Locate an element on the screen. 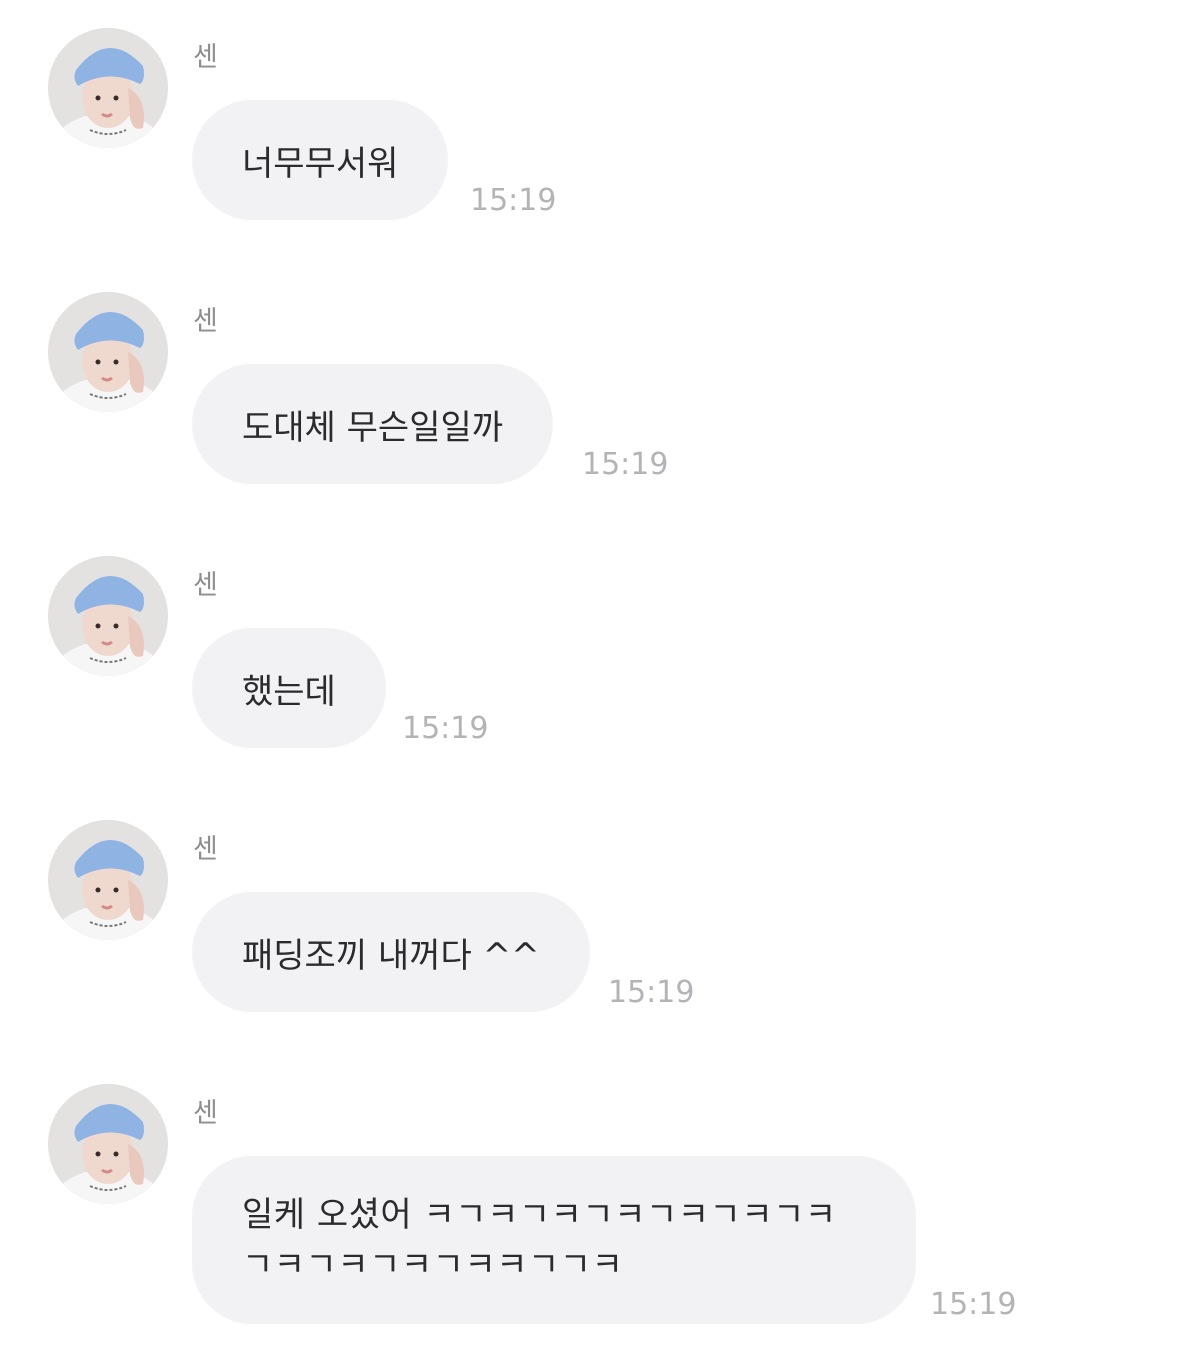 Image resolution: width=1179 pixels, height=1350 pixels. message-bubble: 패딩조끼 내꺼다 ^^ is located at coordinates (391, 952).